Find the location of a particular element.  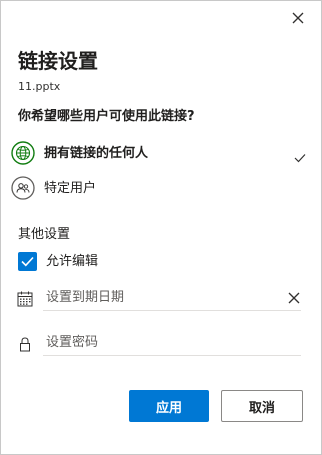

apply-button: 应用 is located at coordinates (169, 406).